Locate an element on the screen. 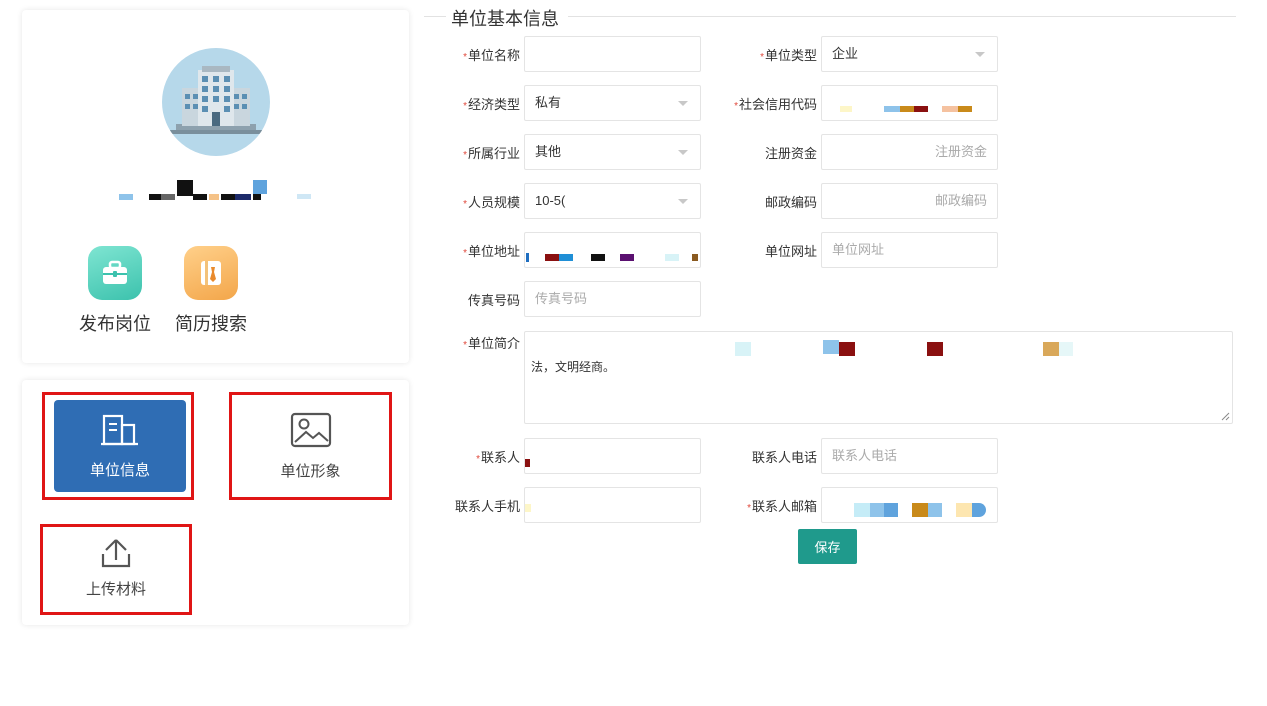  website-label: 单位网址 is located at coordinates (790, 251).